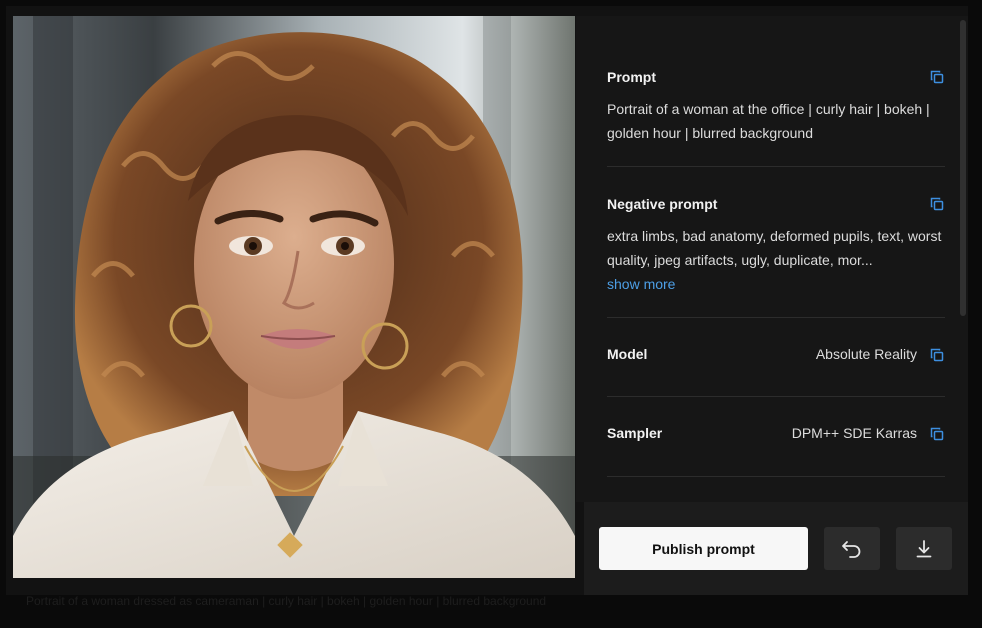 The image size is (982, 628). What do you see at coordinates (776, 434) in the screenshot?
I see `sampler-row: Sampler DPM++ SDE Karras` at bounding box center [776, 434].